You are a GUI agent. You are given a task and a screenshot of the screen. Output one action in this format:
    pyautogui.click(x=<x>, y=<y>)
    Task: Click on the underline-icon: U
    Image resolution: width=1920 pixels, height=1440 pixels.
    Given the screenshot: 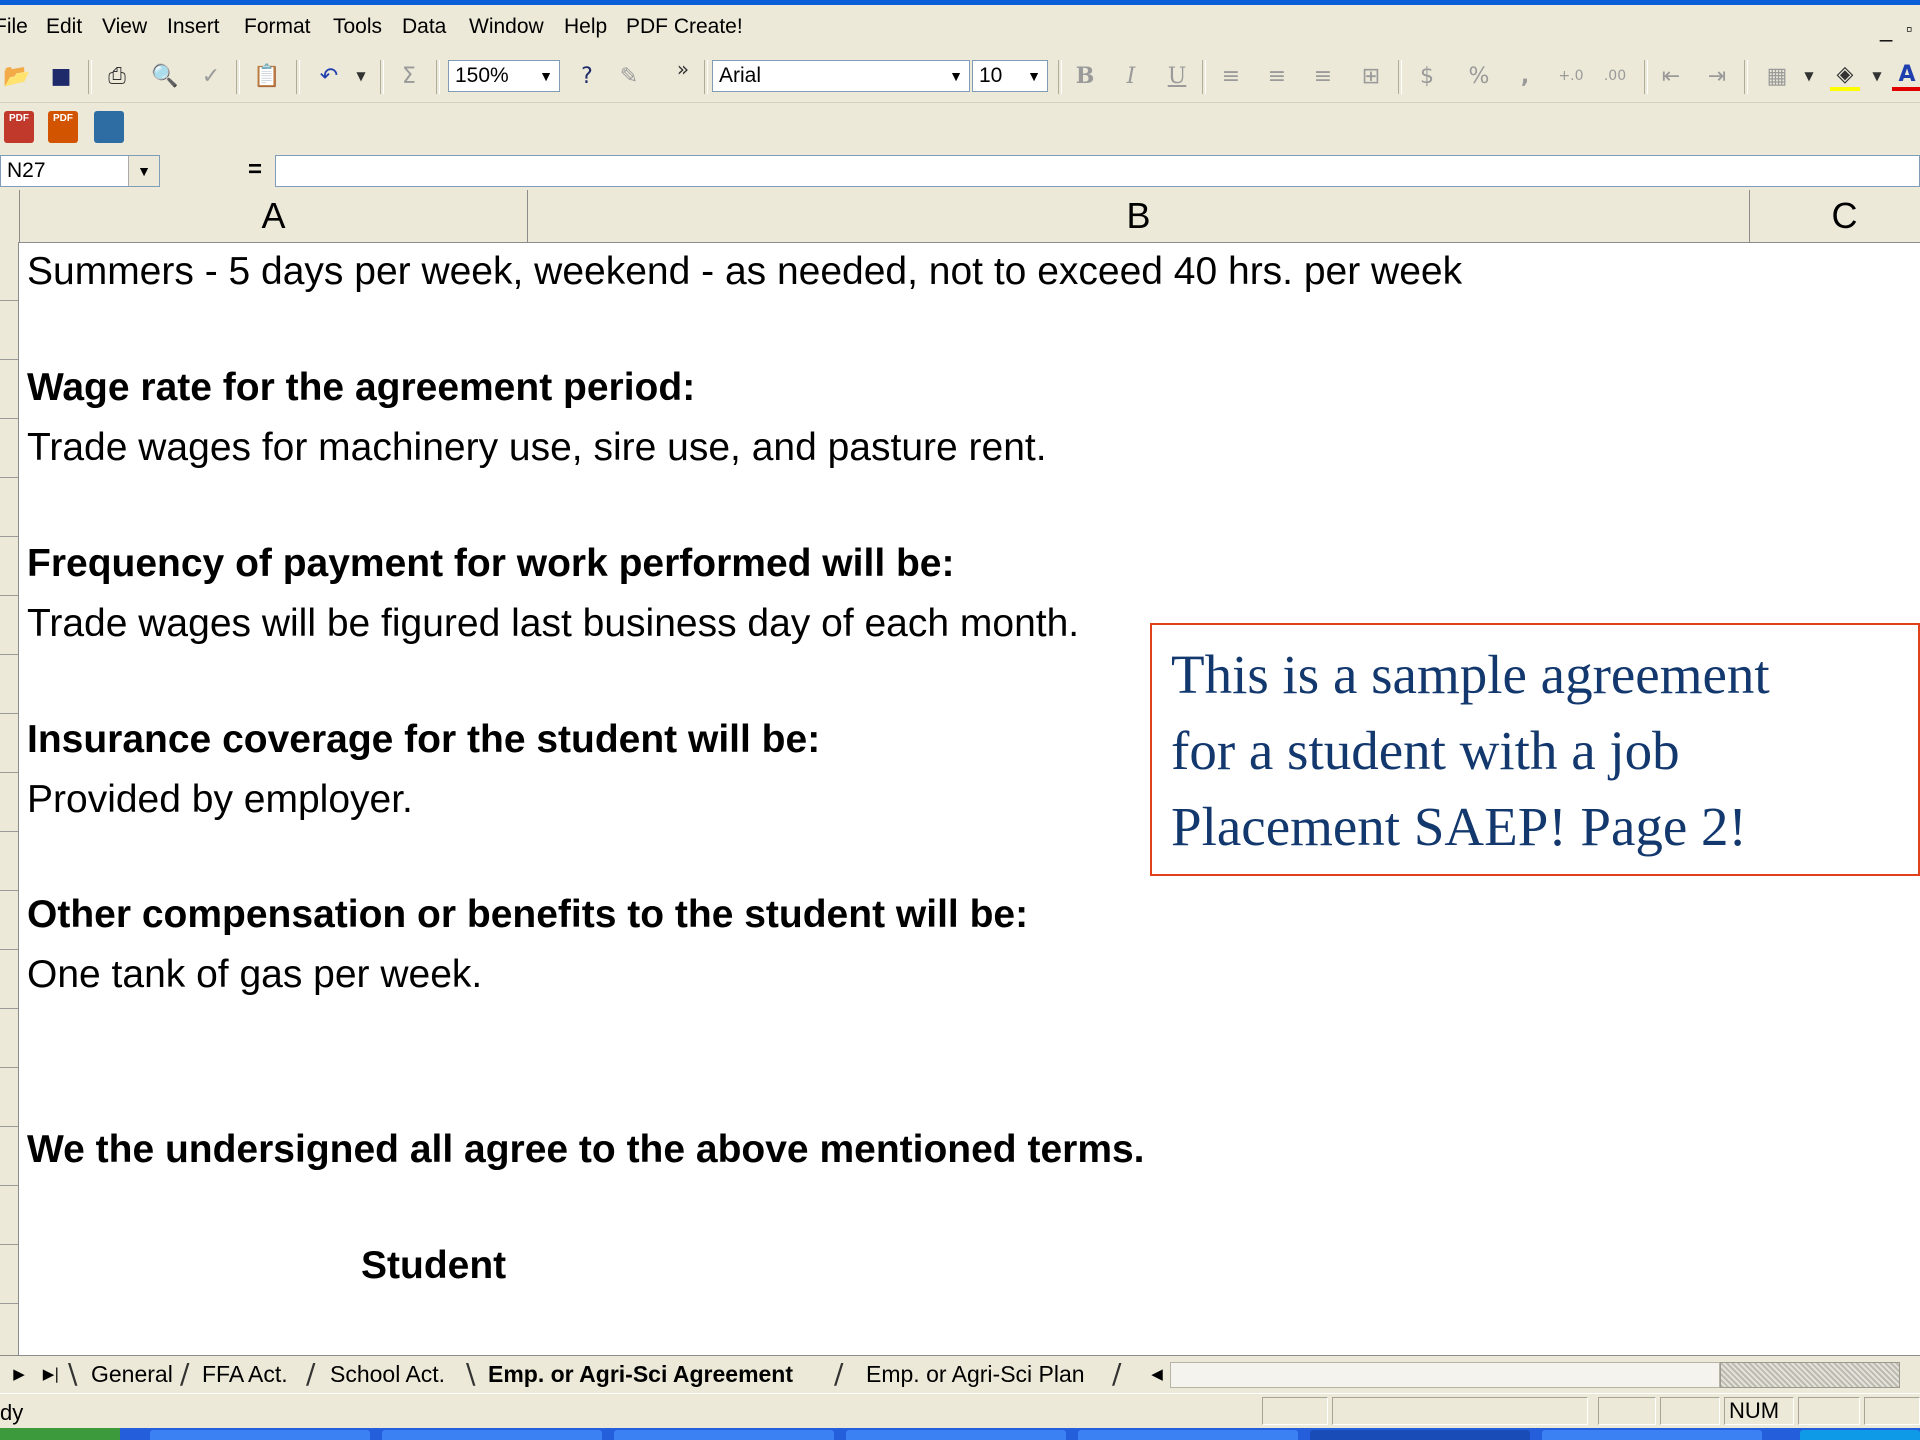 What is the action you would take?
    pyautogui.click(x=1177, y=76)
    